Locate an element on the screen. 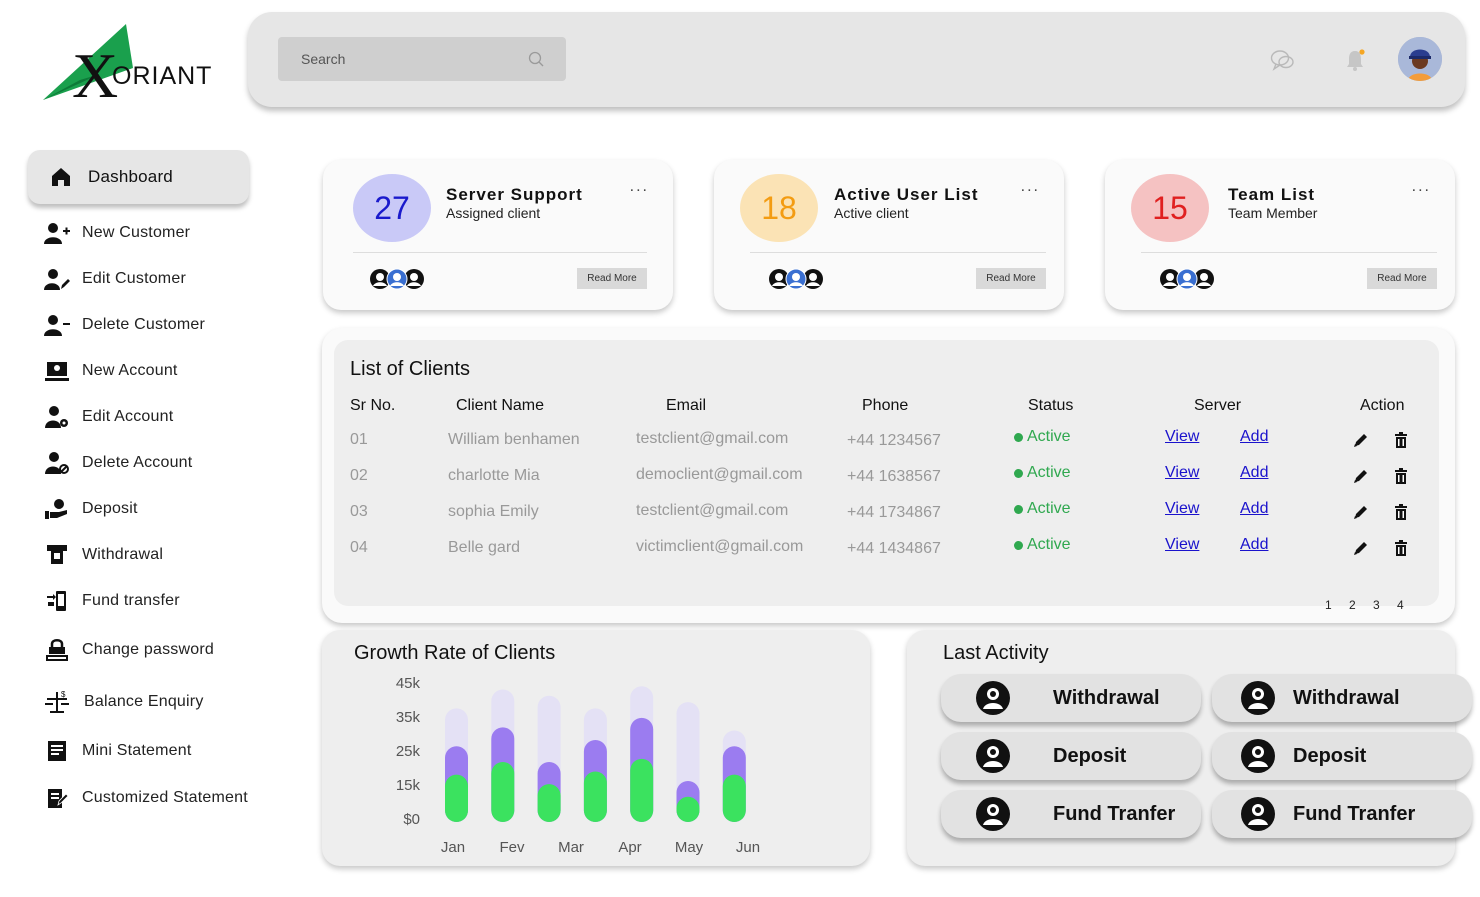 Image resolution: width=1480 pixels, height=897 pixels. bell-icon is located at coordinates (1355, 60).